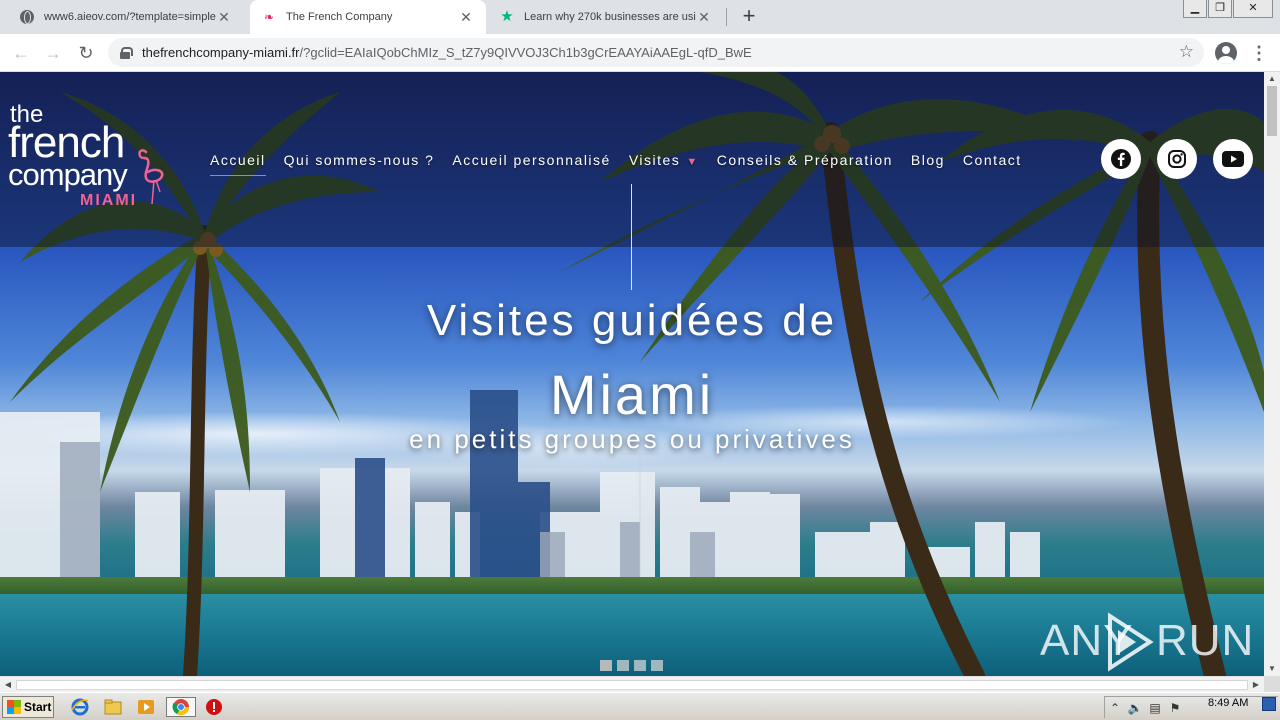  I want to click on windows-taskbar: Start ⌃ 🔈 ▤ ⚑ 8:49 AM, so click(640, 706).